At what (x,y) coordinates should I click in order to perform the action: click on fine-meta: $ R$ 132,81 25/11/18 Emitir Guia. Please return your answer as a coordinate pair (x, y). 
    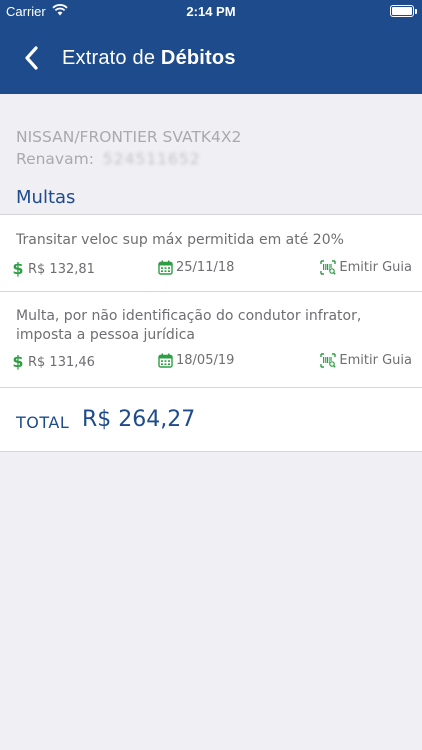
    Looking at the image, I should click on (212, 269).